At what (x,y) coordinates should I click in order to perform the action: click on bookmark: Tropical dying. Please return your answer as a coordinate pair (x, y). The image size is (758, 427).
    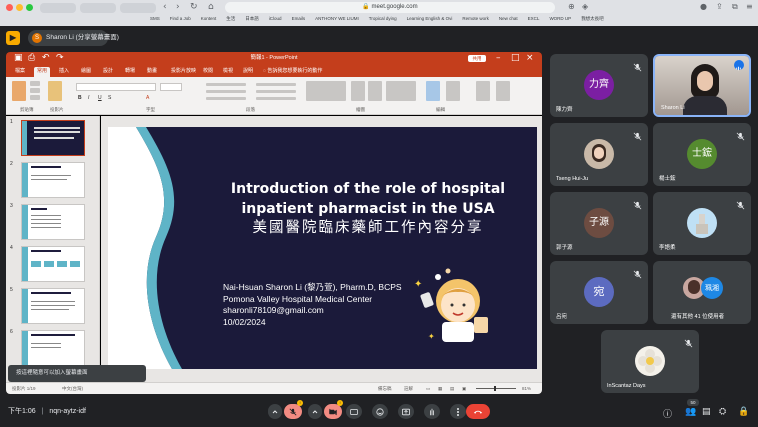
    Looking at the image, I should click on (383, 20).